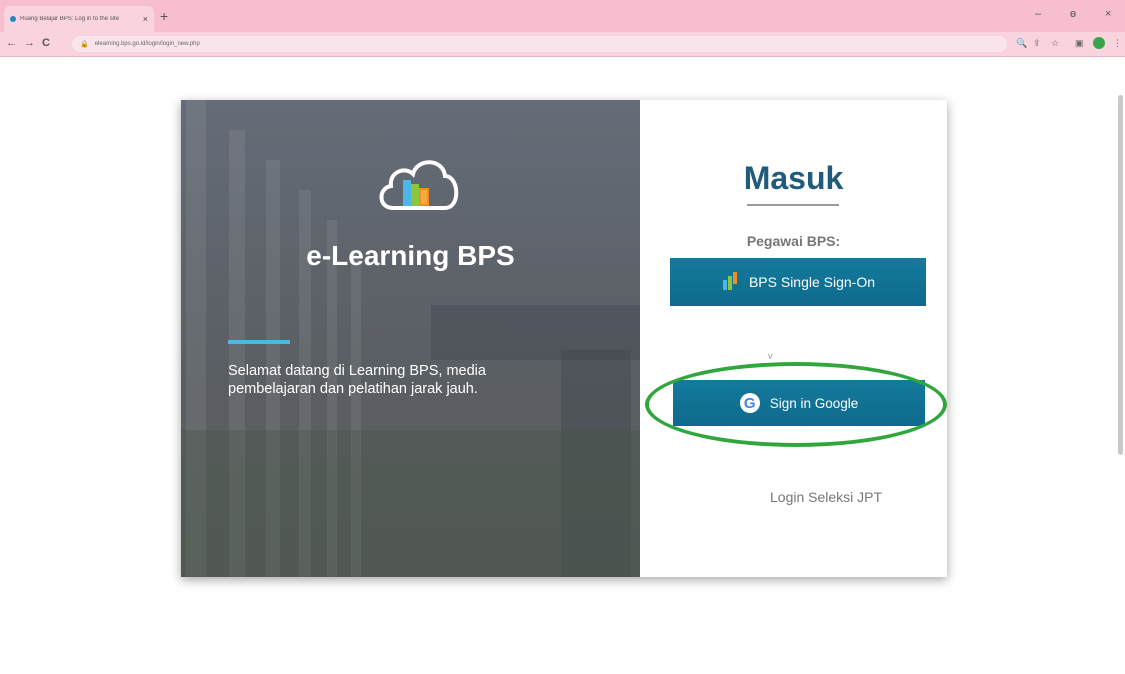 The width and height of the screenshot is (1125, 674). What do you see at coordinates (419, 185) in the screenshot?
I see `cloud-logo-icon` at bounding box center [419, 185].